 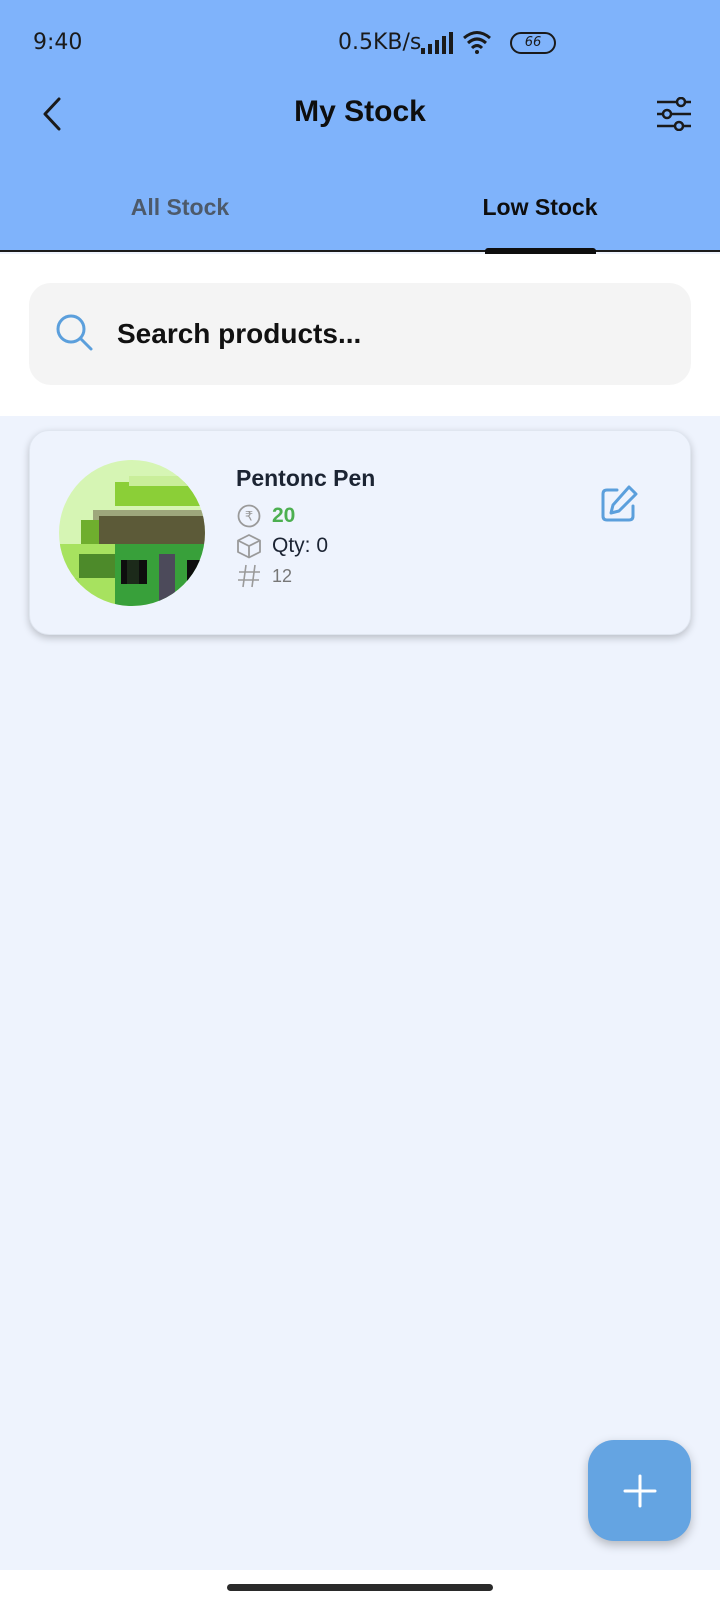 What do you see at coordinates (380, 42) in the screenshot?
I see `network-speed: 0.5KB/s` at bounding box center [380, 42].